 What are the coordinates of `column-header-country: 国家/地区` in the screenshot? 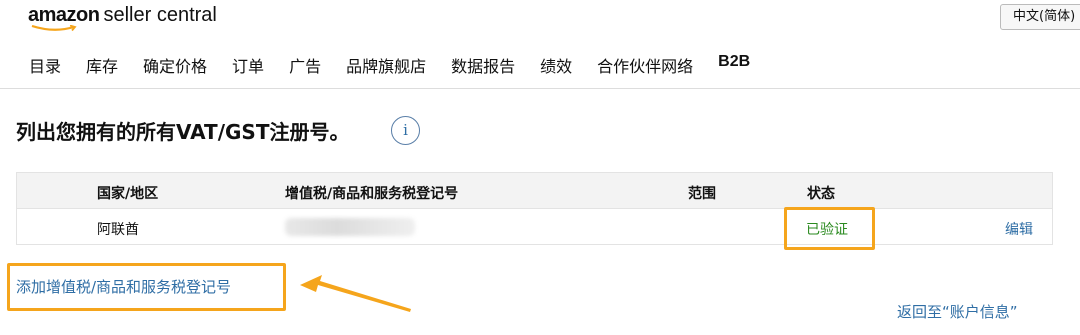 It's located at (128, 194).